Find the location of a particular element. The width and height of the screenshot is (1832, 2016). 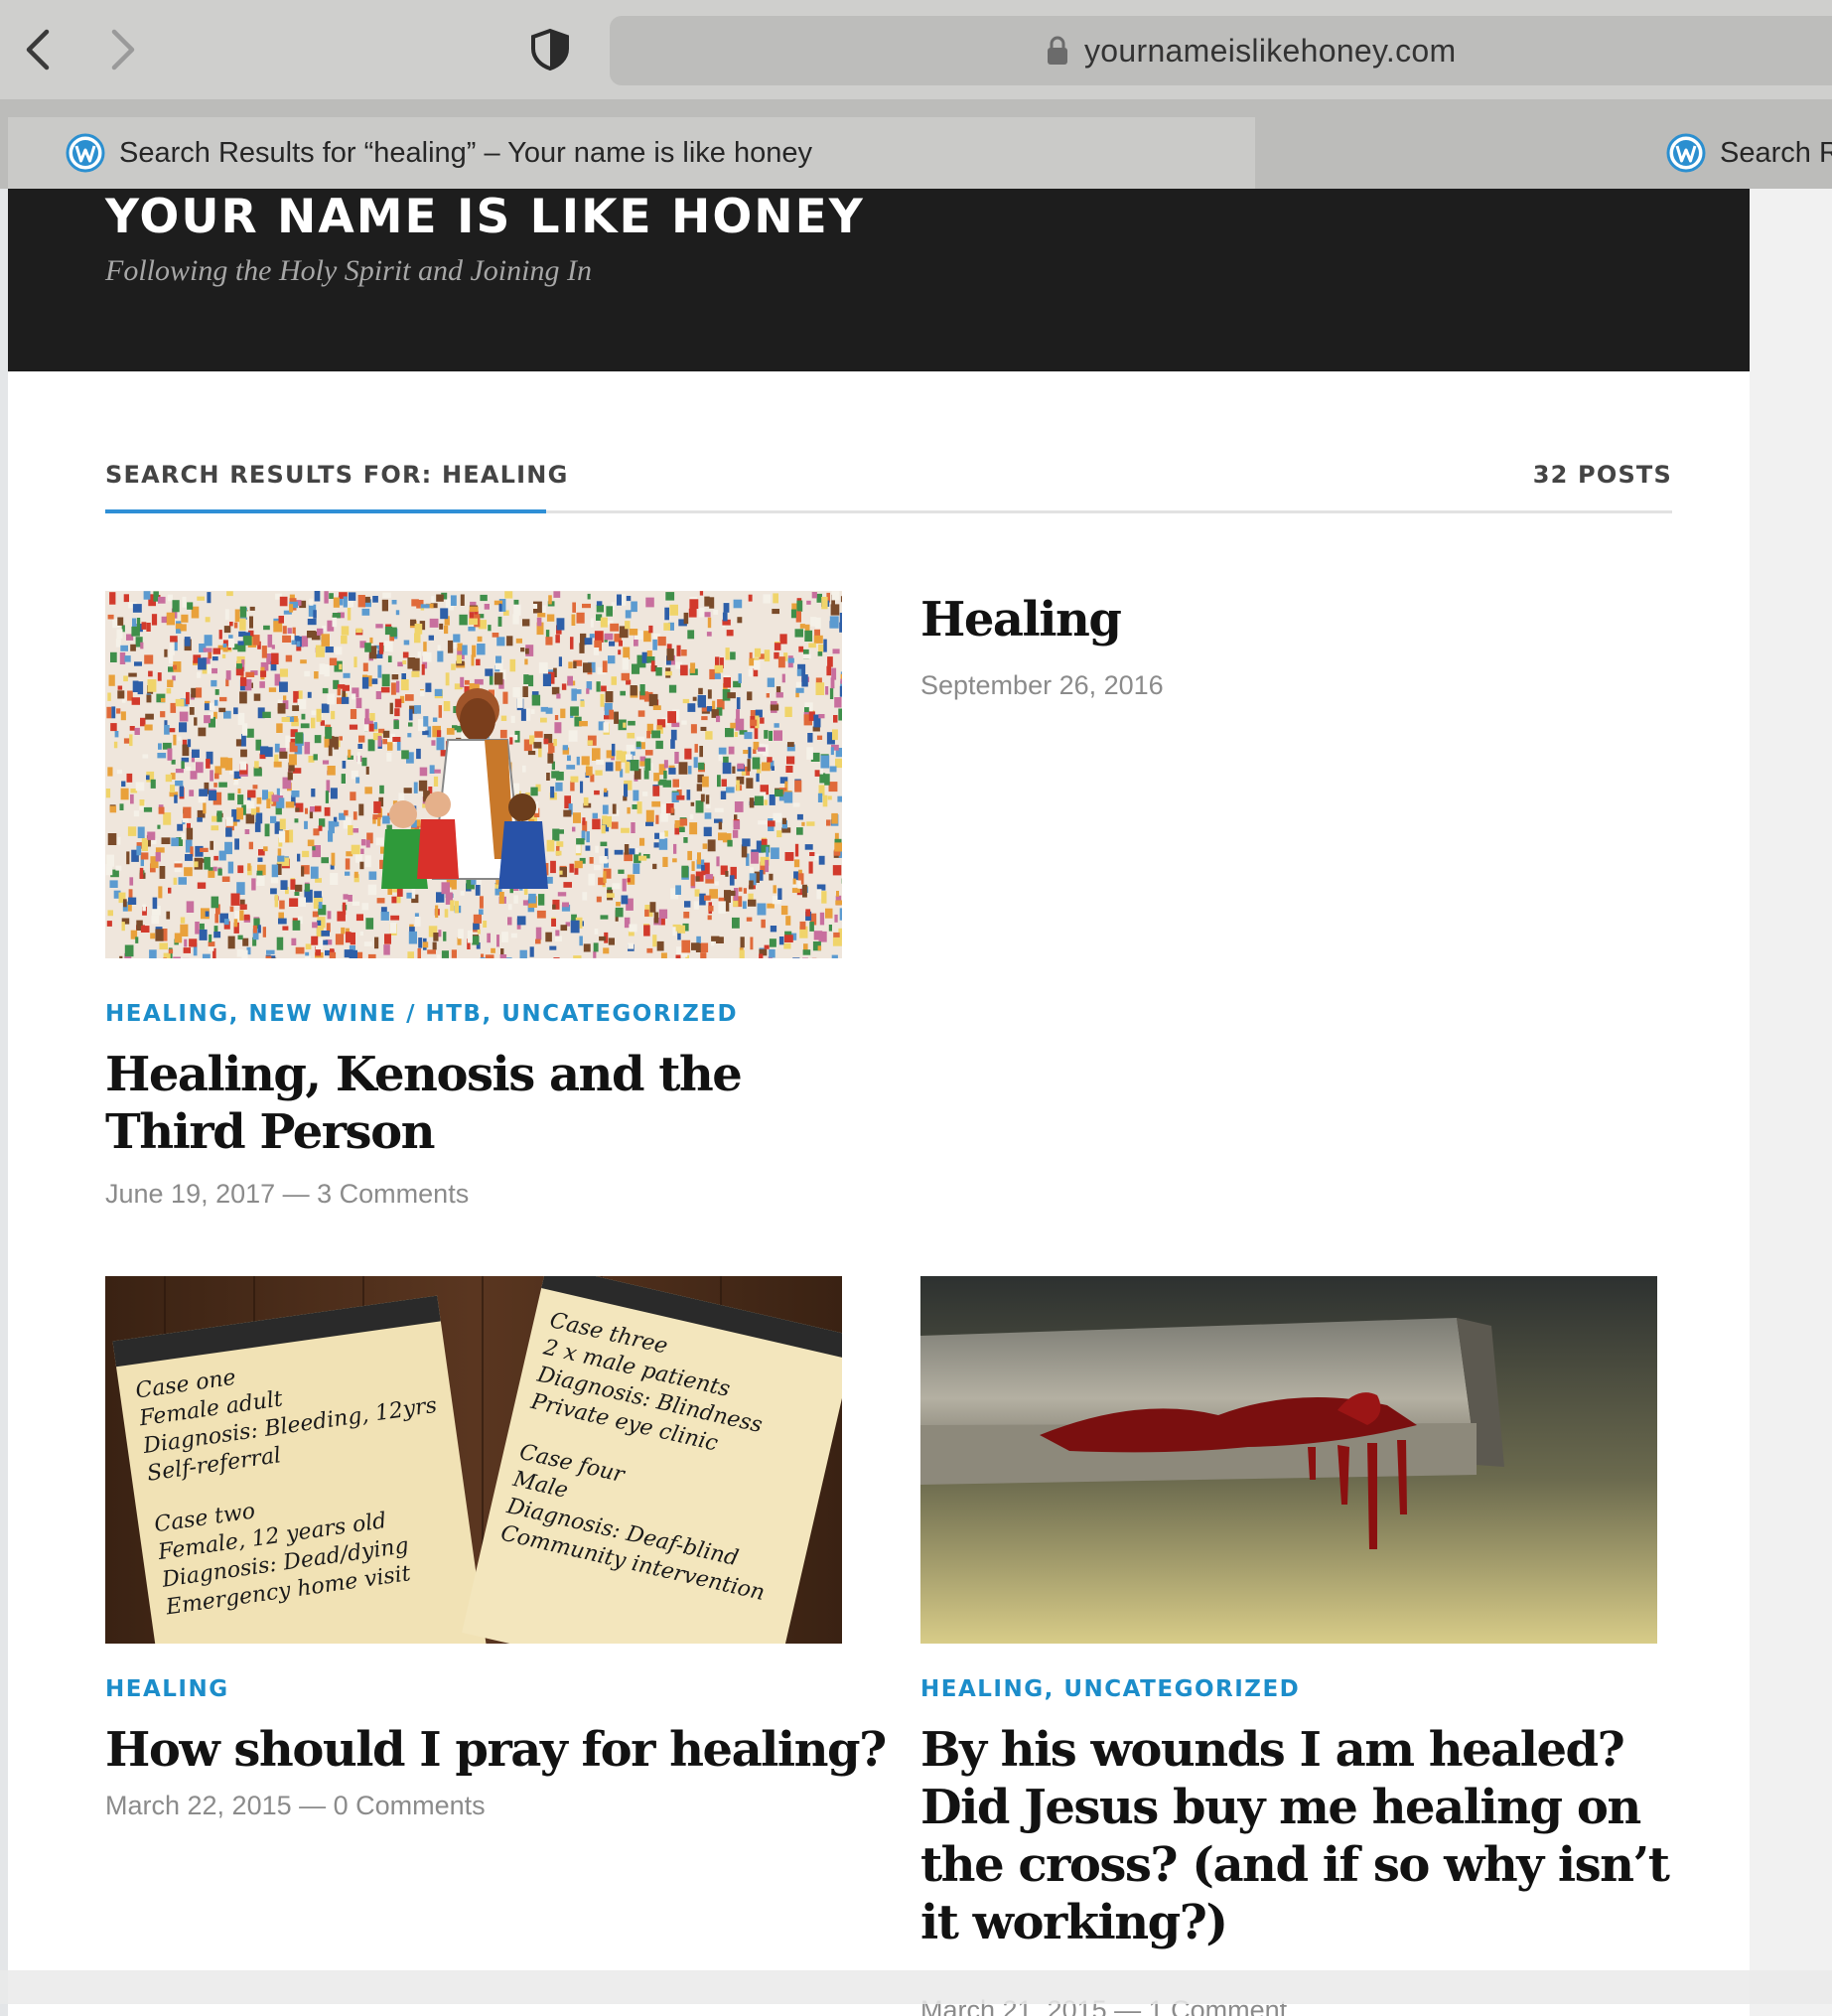

back-button is located at coordinates (38, 49).